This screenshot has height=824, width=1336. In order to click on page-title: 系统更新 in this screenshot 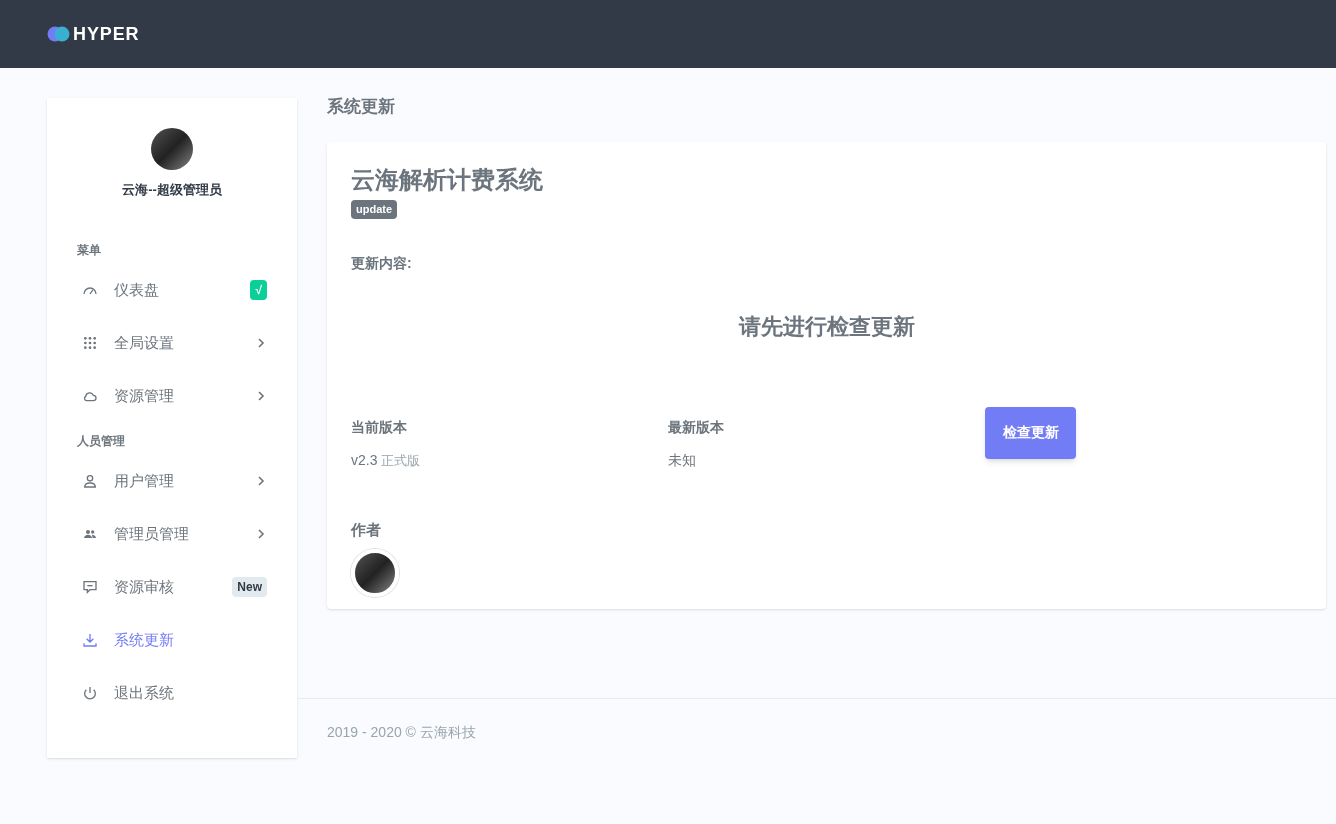, I will do `click(361, 107)`.